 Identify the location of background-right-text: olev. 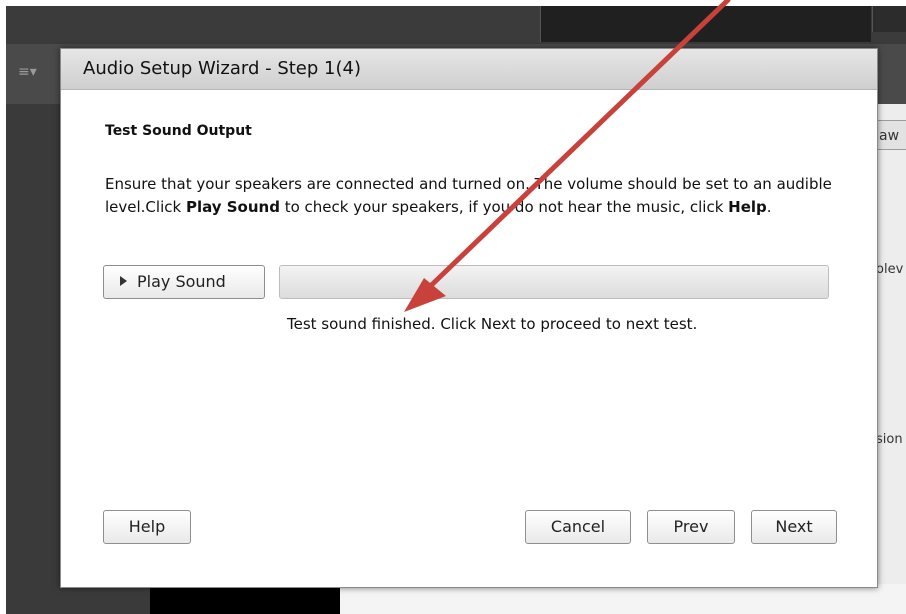
(890, 269).